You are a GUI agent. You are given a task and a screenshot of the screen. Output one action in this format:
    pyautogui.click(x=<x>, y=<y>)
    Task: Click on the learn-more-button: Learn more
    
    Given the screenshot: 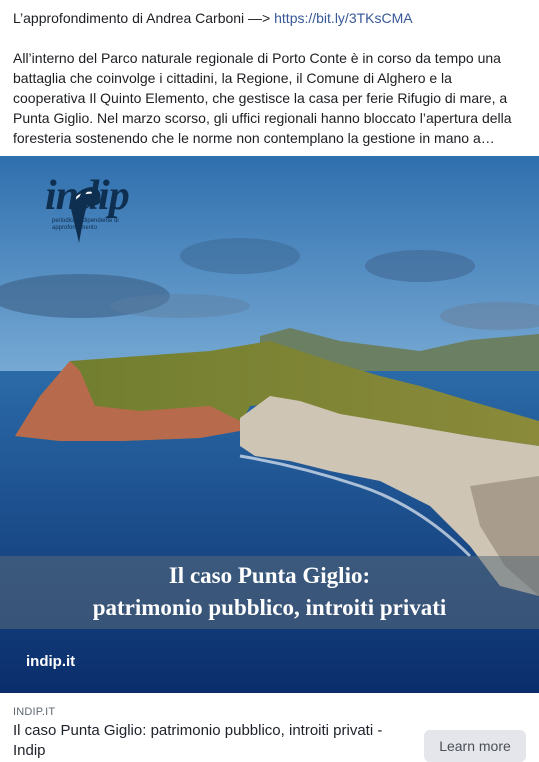 What is the action you would take?
    pyautogui.click(x=475, y=746)
    